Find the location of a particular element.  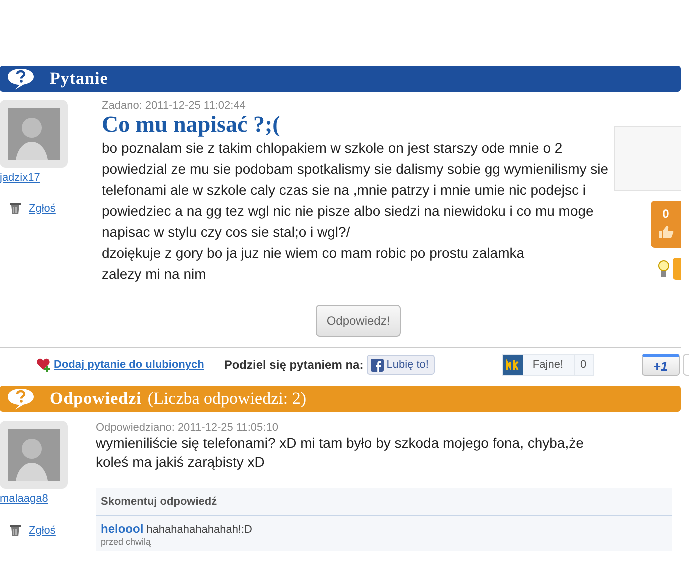

answer-button: Odpowiedz! is located at coordinates (359, 321).